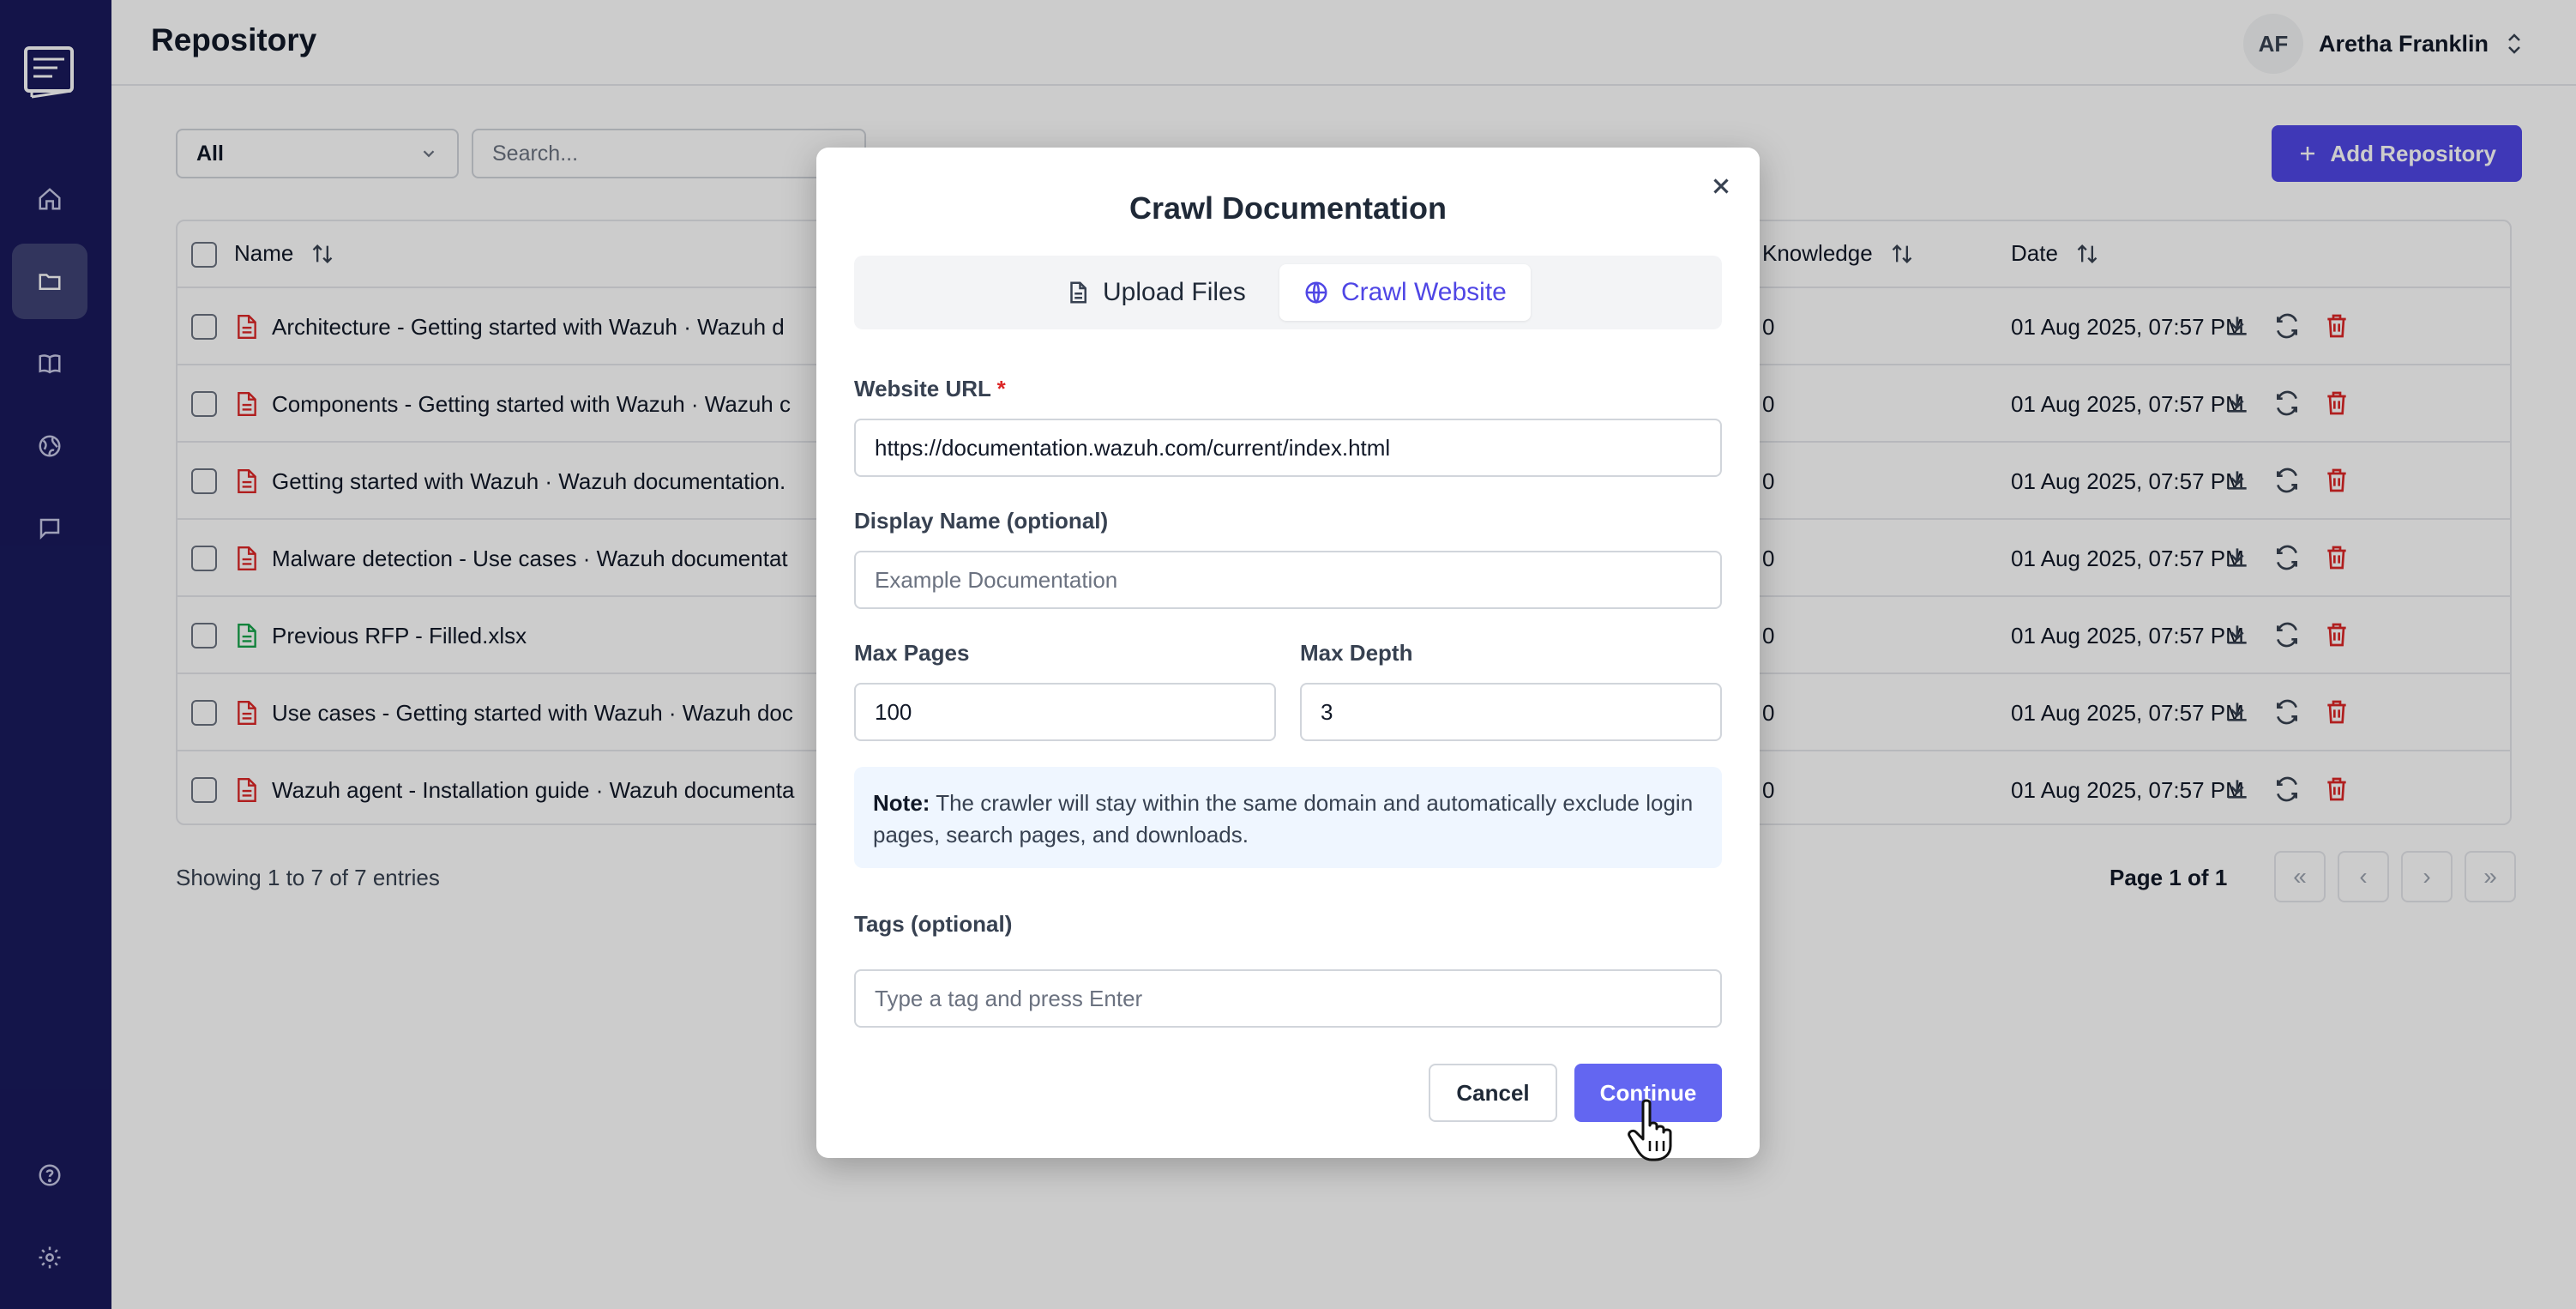 This screenshot has width=2576, height=1309. I want to click on max-pages-input, so click(1065, 712).